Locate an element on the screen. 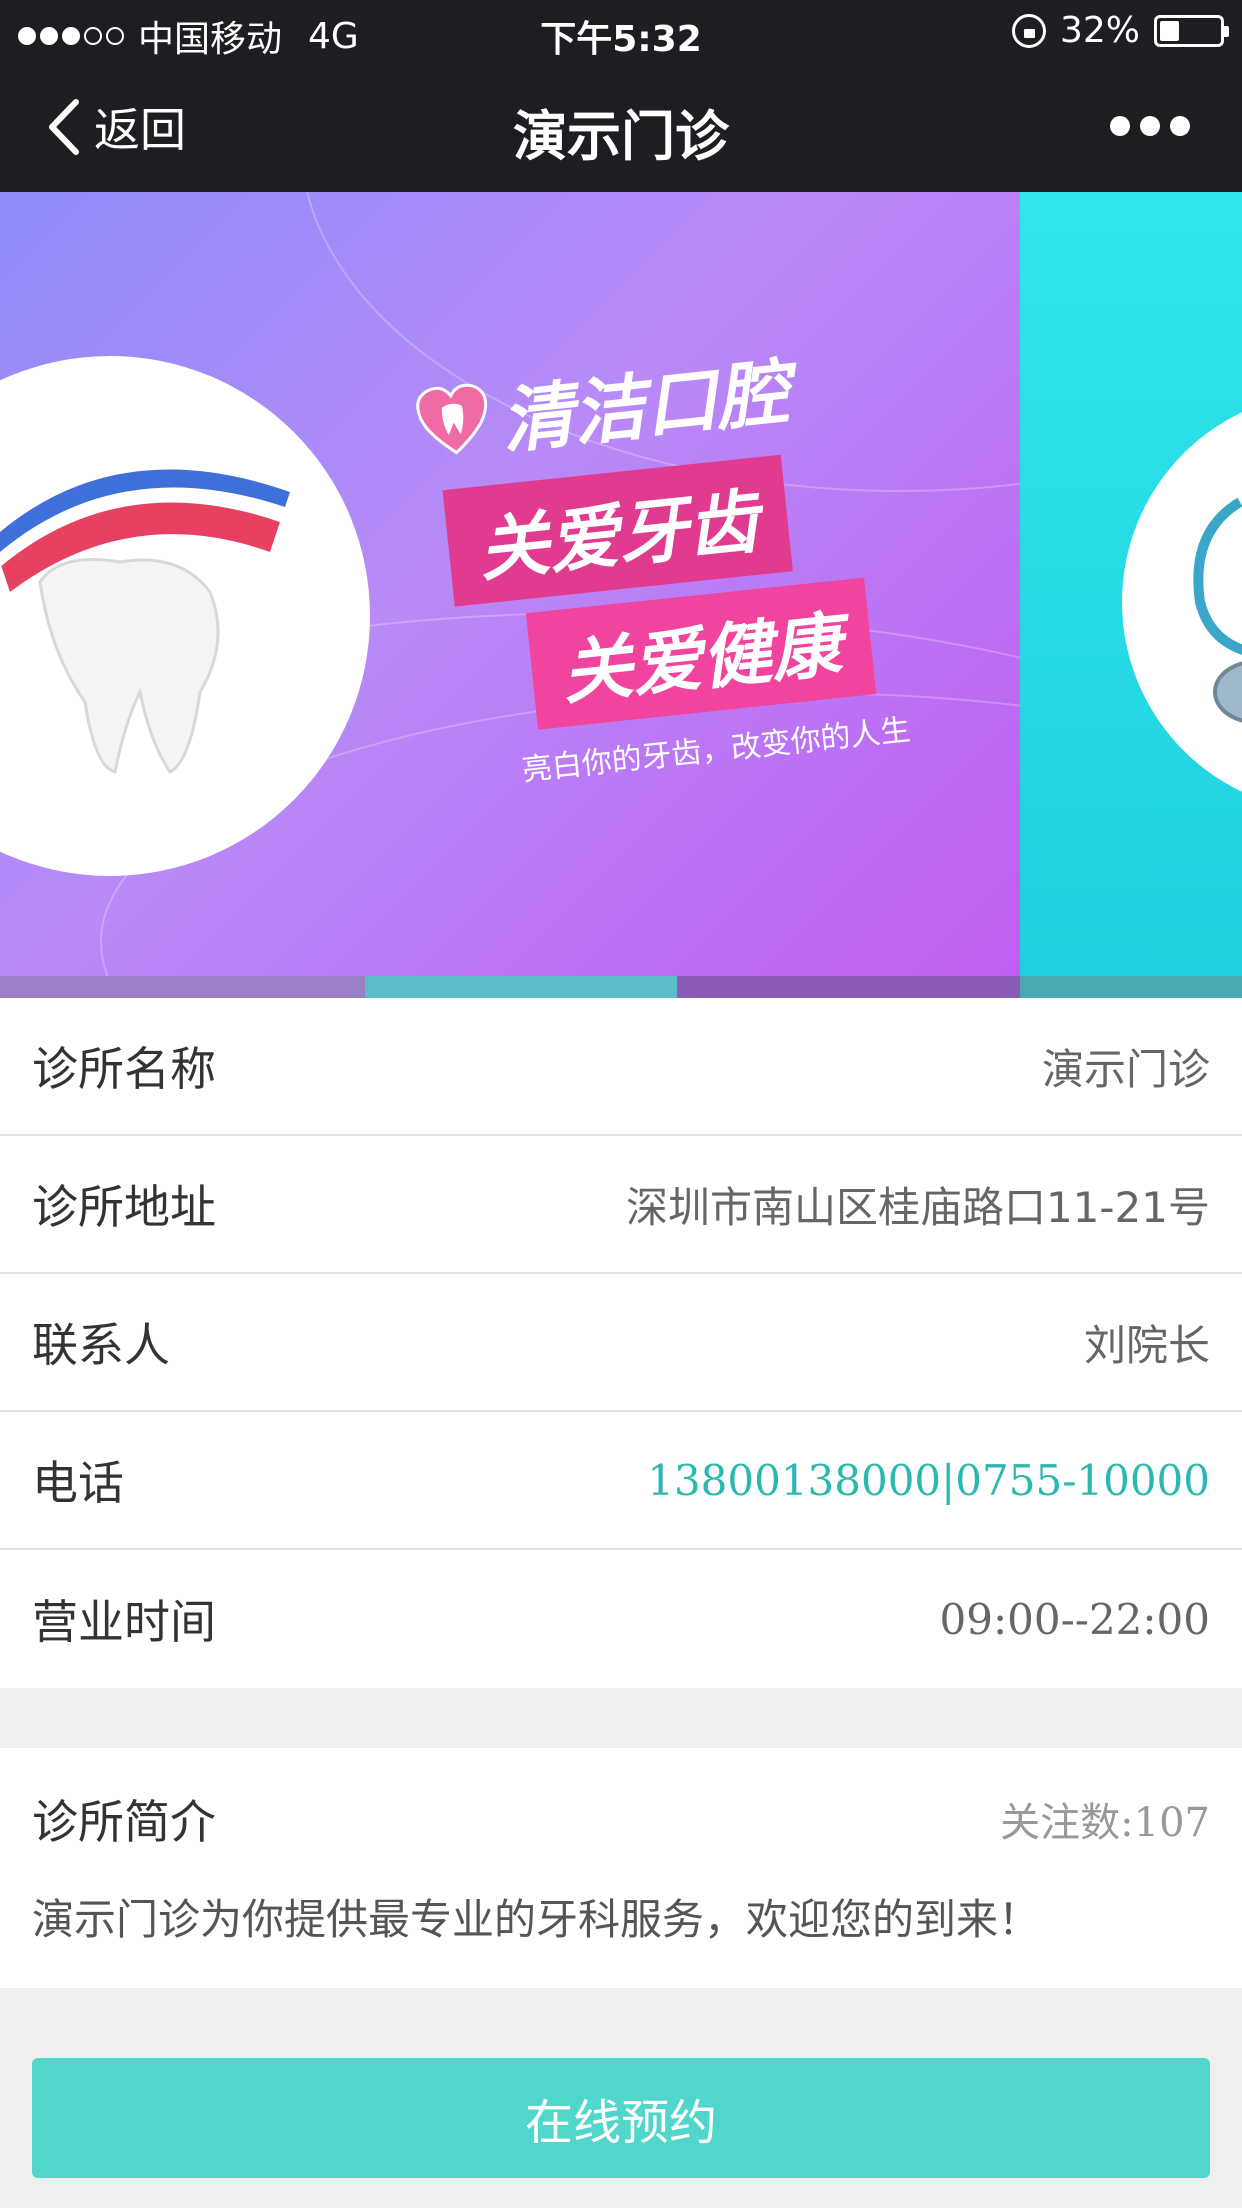 Image resolution: width=1242 pixels, height=2208 pixels. info-label: 诊所名称 is located at coordinates (124, 1069).